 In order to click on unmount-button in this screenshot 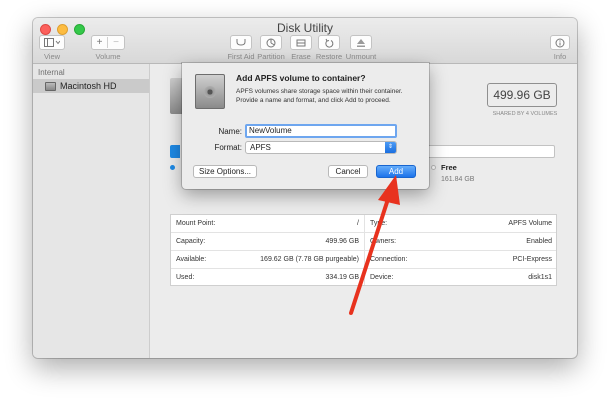, I will do `click(361, 42)`.